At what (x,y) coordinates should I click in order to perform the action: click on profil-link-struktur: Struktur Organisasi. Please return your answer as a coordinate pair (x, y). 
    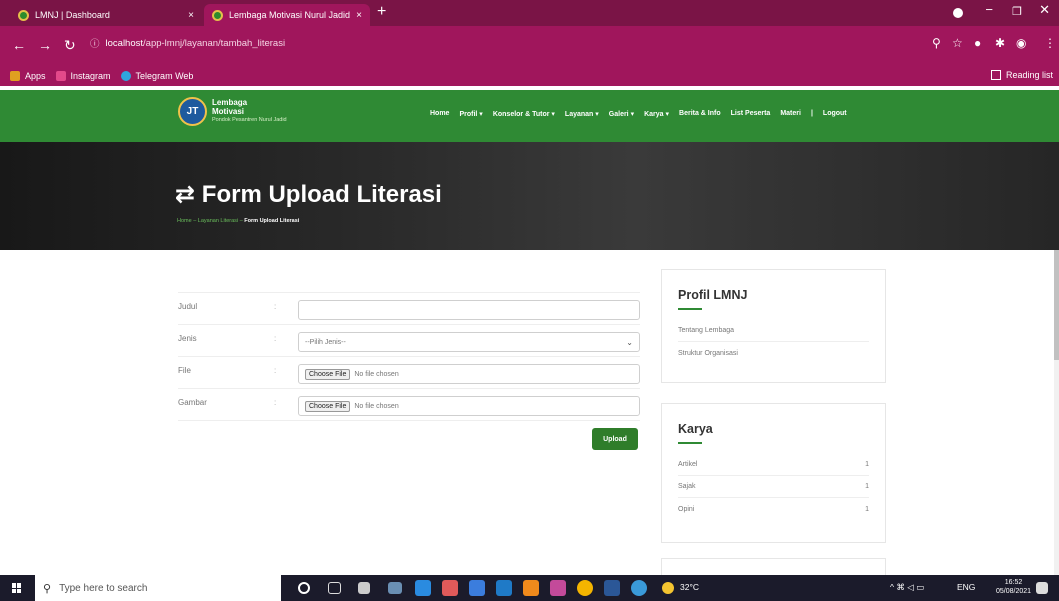
    Looking at the image, I should click on (773, 353).